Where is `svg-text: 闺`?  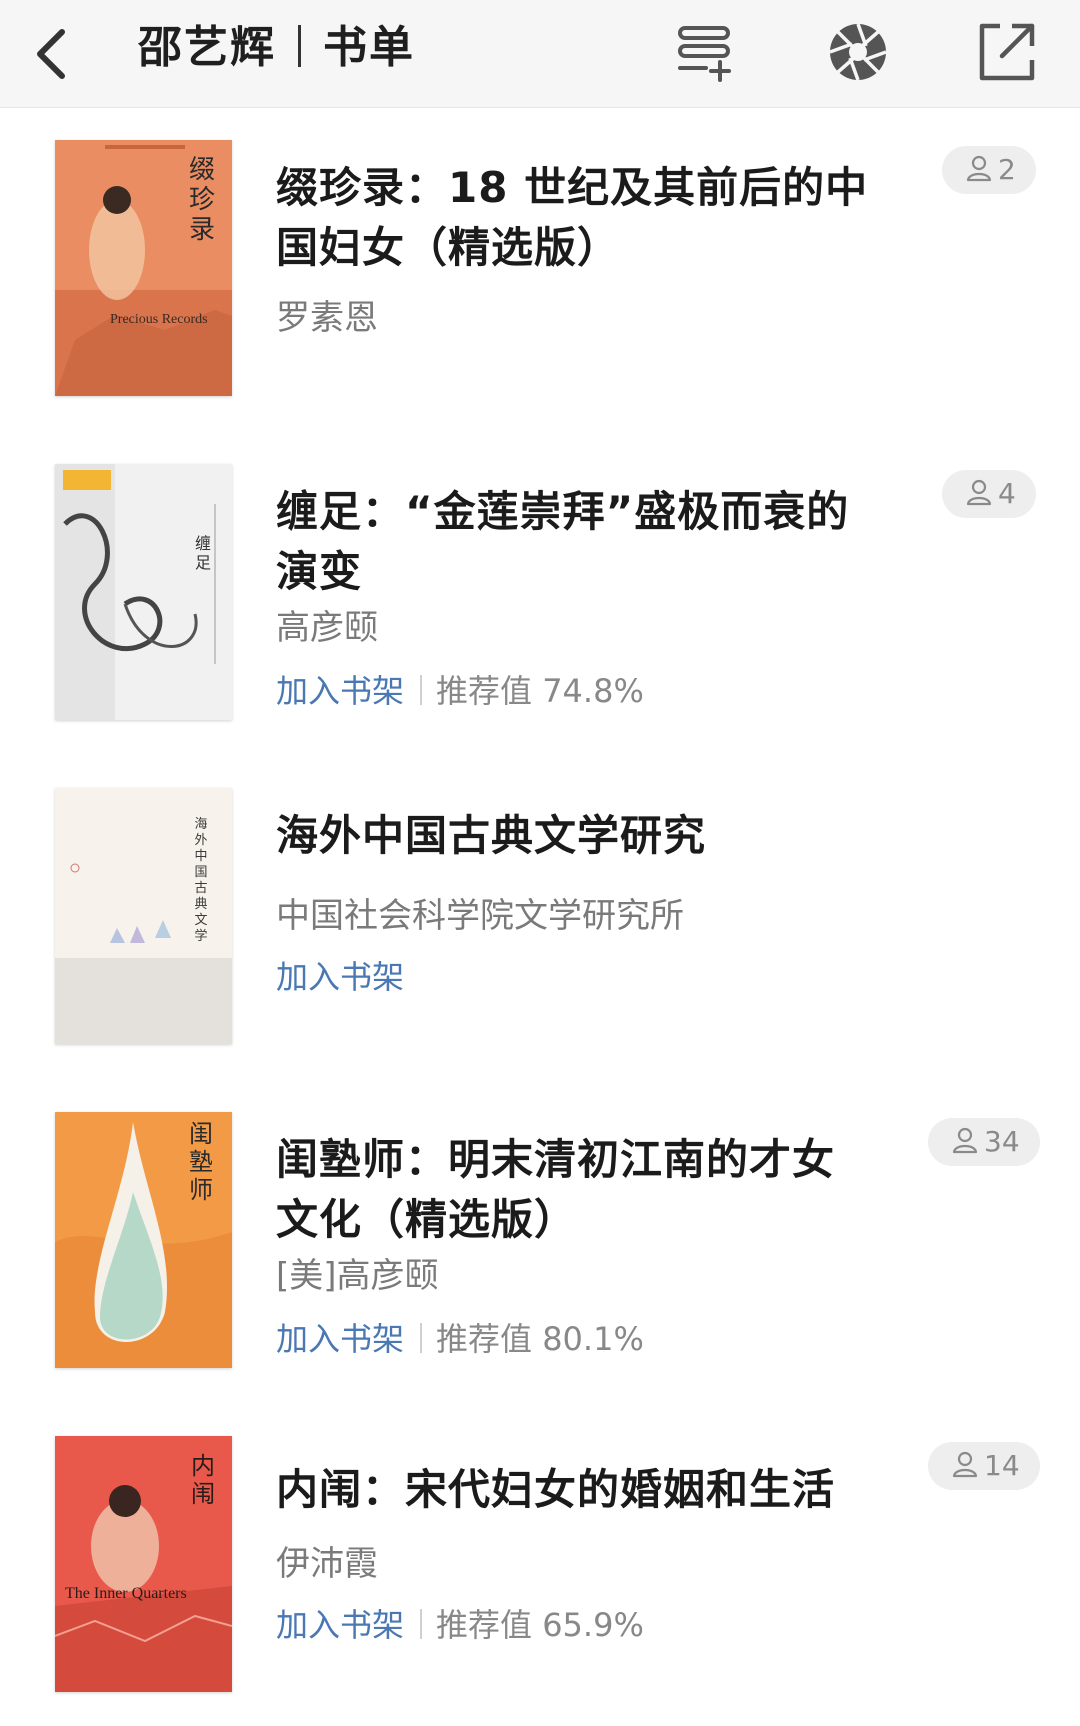 svg-text: 闺 is located at coordinates (201, 1134).